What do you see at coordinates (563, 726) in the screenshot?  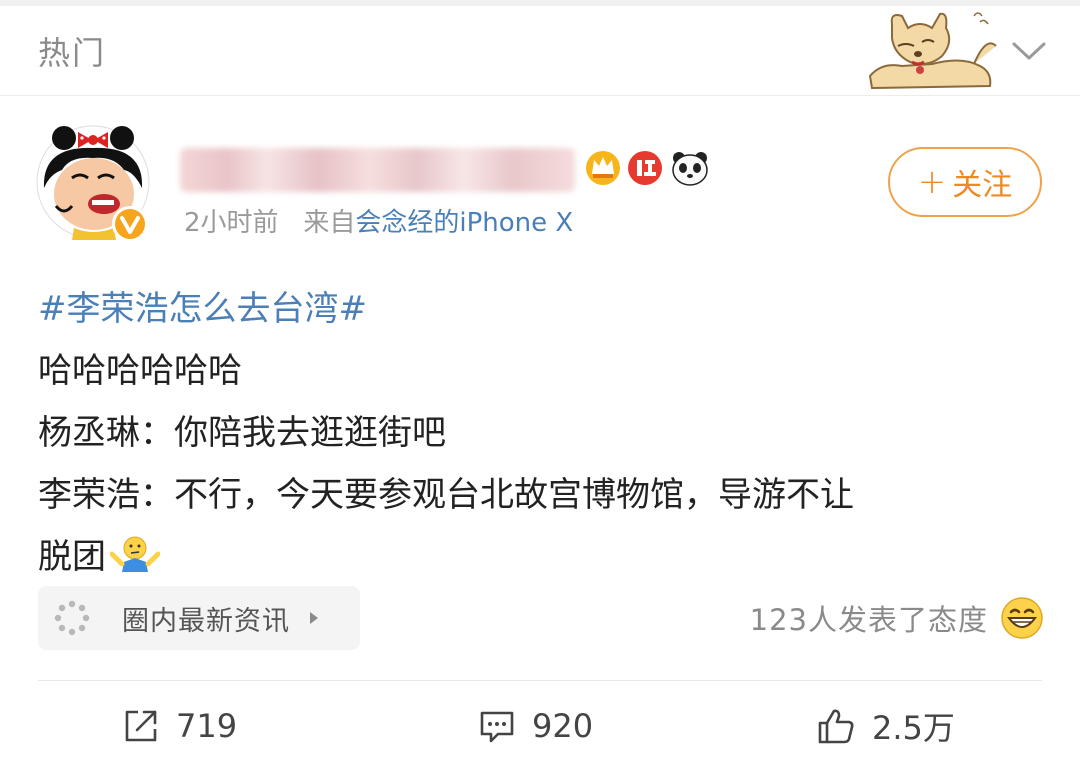 I see `comment-count: 920` at bounding box center [563, 726].